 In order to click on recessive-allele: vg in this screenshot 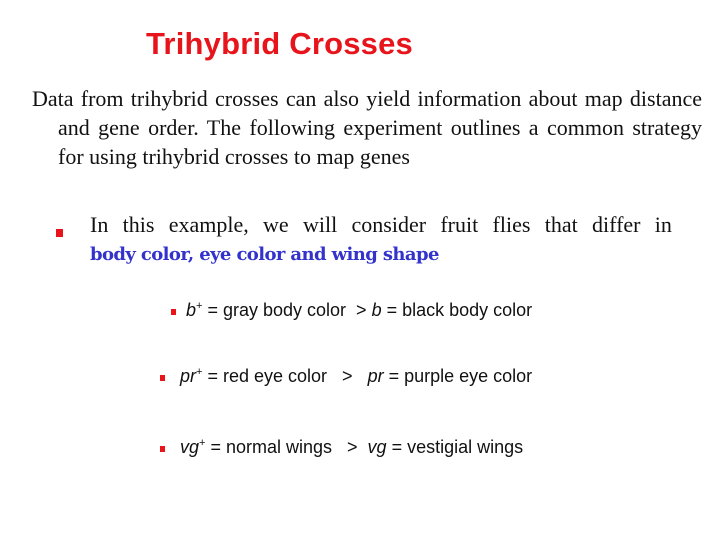, I will do `click(377, 447)`.